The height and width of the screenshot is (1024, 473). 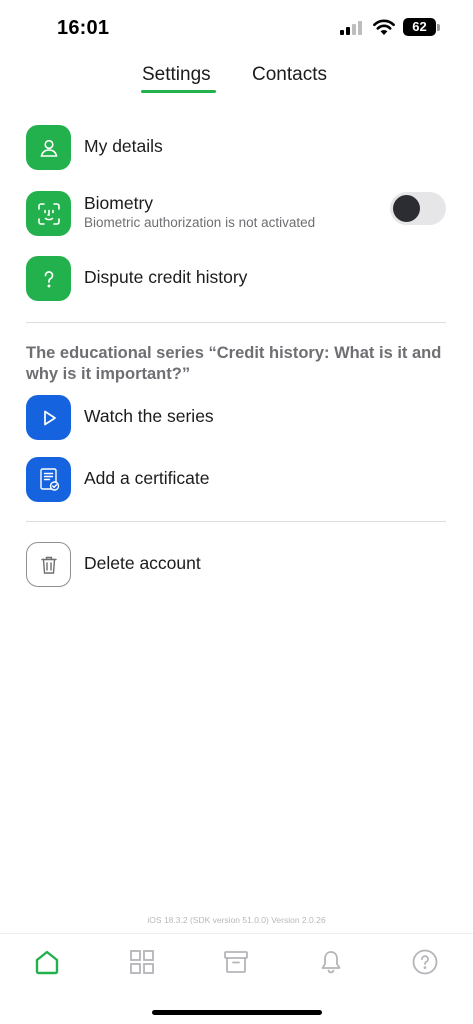 I want to click on my-details-row: My details, so click(x=236, y=147).